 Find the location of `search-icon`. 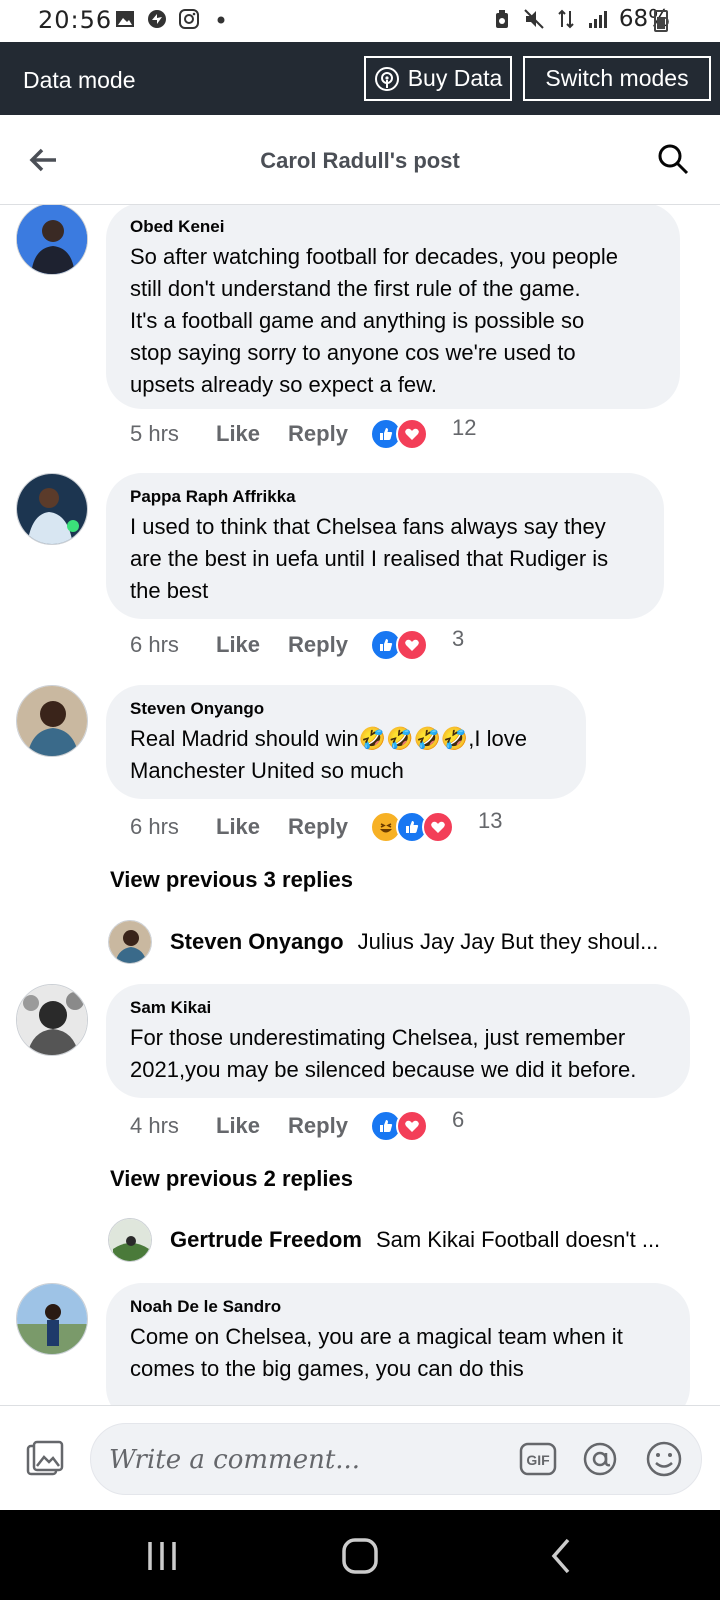

search-icon is located at coordinates (673, 159).